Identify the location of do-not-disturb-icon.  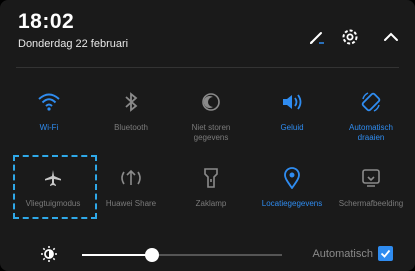
(211, 102).